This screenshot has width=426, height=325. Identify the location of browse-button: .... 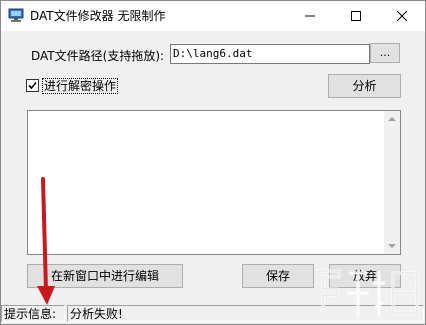
(385, 53).